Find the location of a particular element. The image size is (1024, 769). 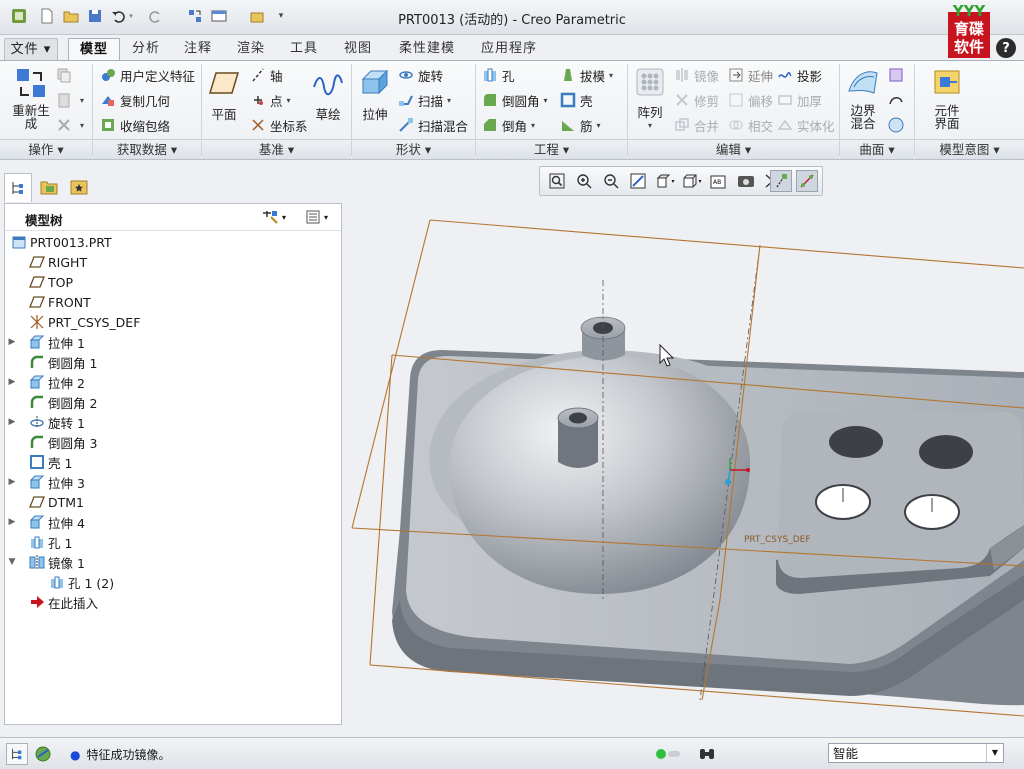

tree-item-round-2: 倒圆角 2 is located at coordinates (63, 402).